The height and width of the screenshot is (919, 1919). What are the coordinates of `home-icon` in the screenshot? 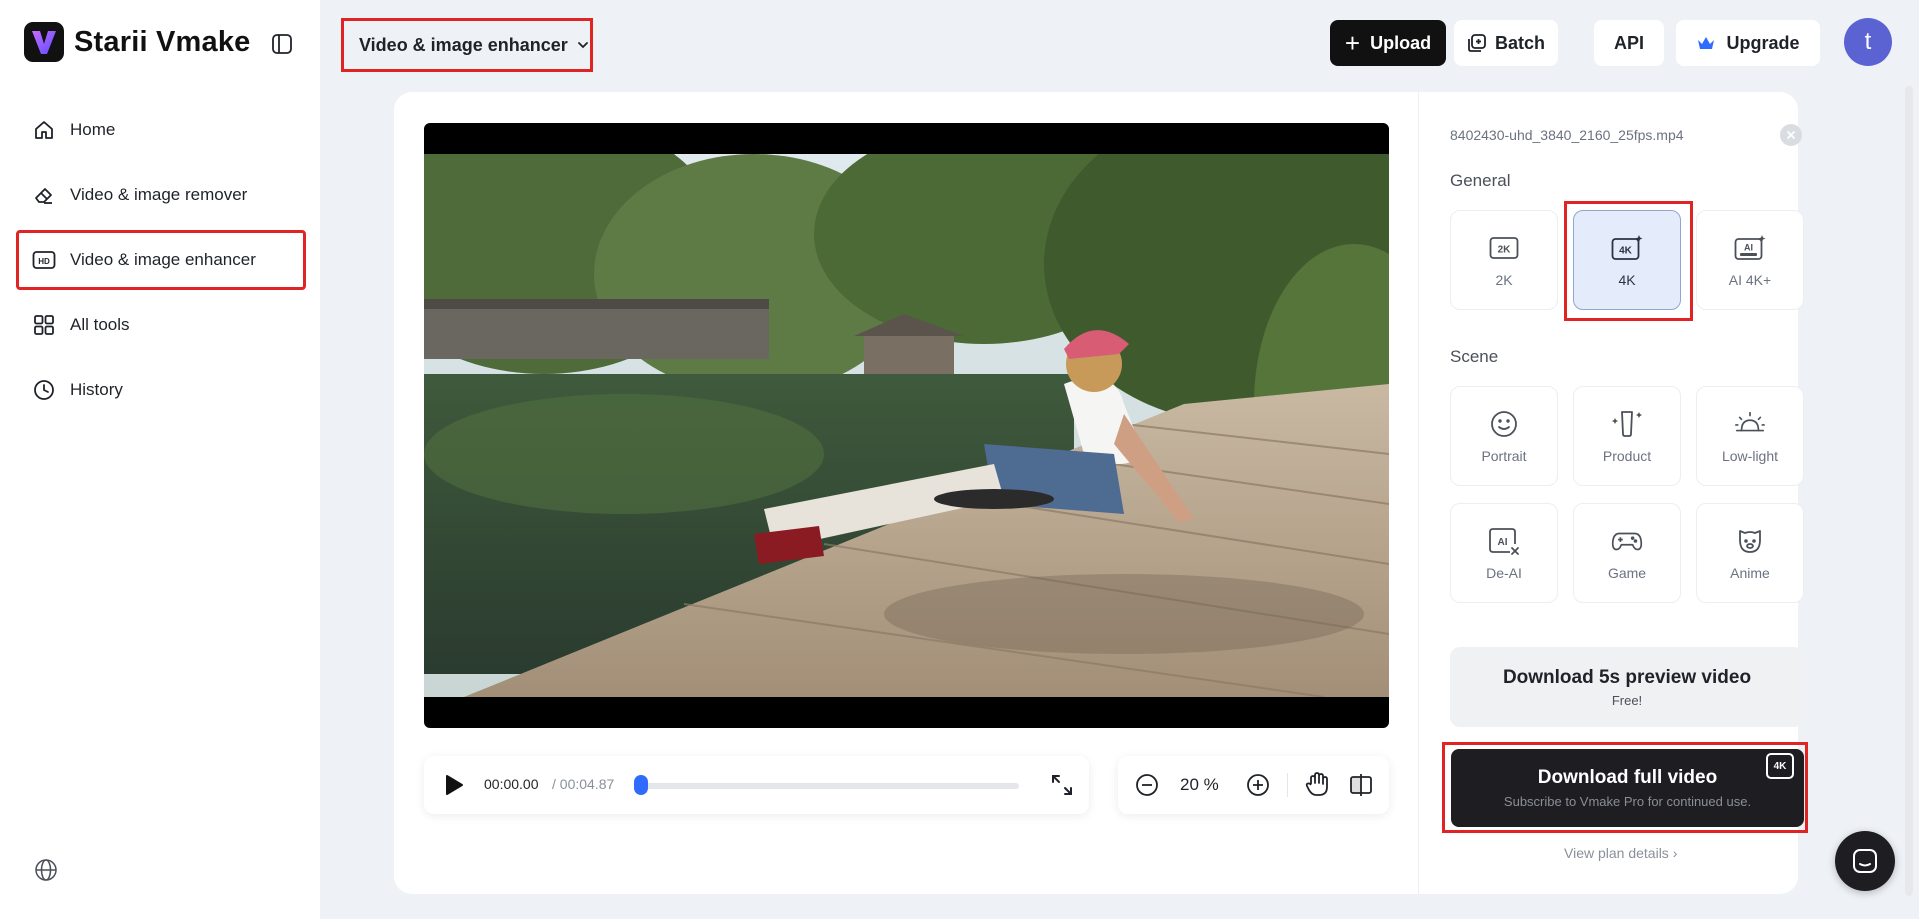 It's located at (44, 130).